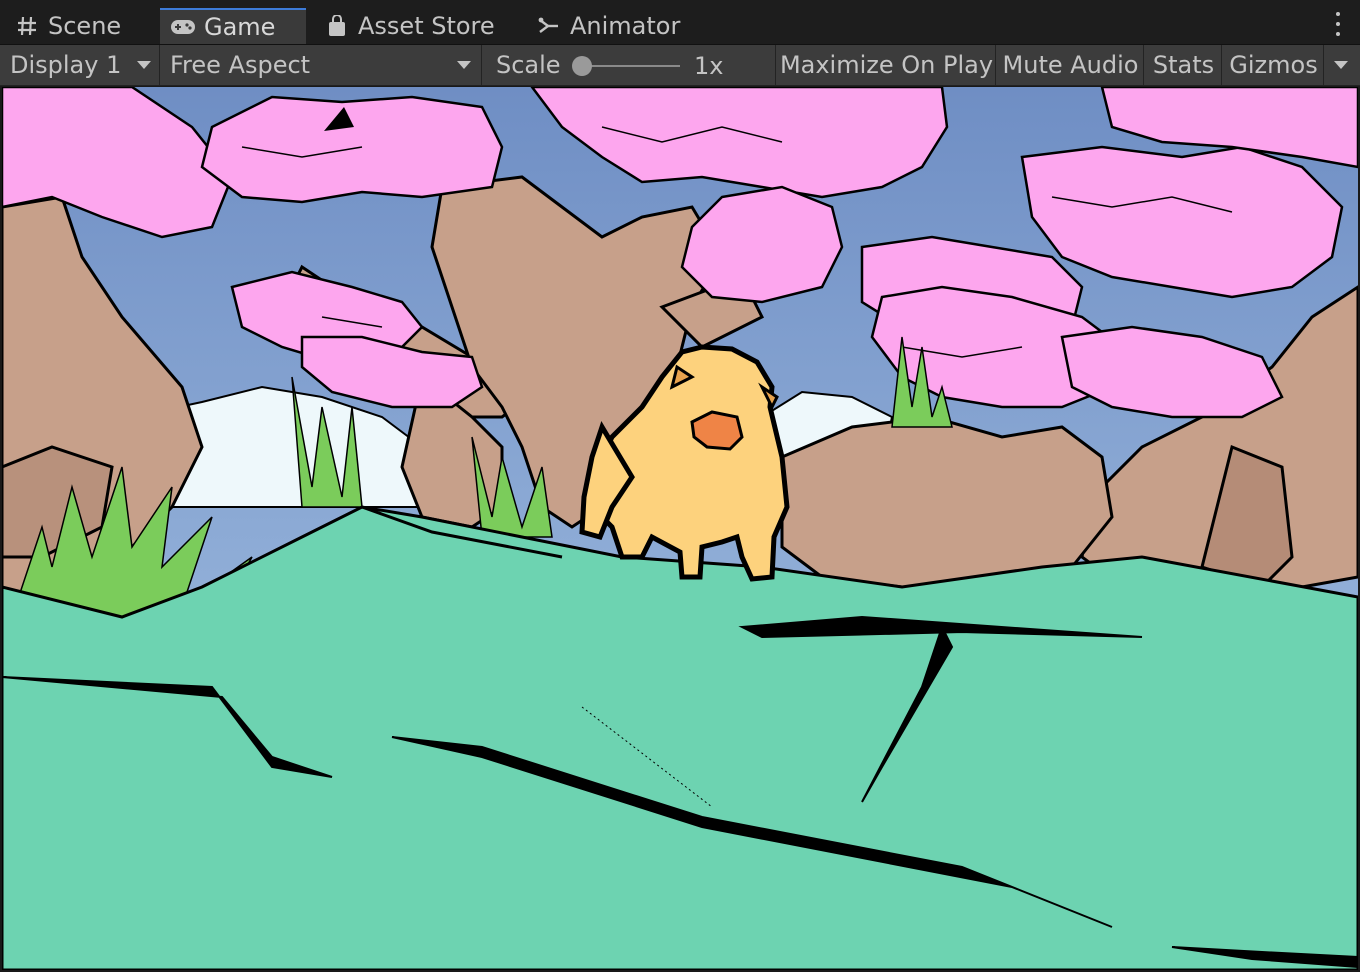 The height and width of the screenshot is (972, 1360). I want to click on maximize-on-play-label: Maximize On Play, so click(886, 65).